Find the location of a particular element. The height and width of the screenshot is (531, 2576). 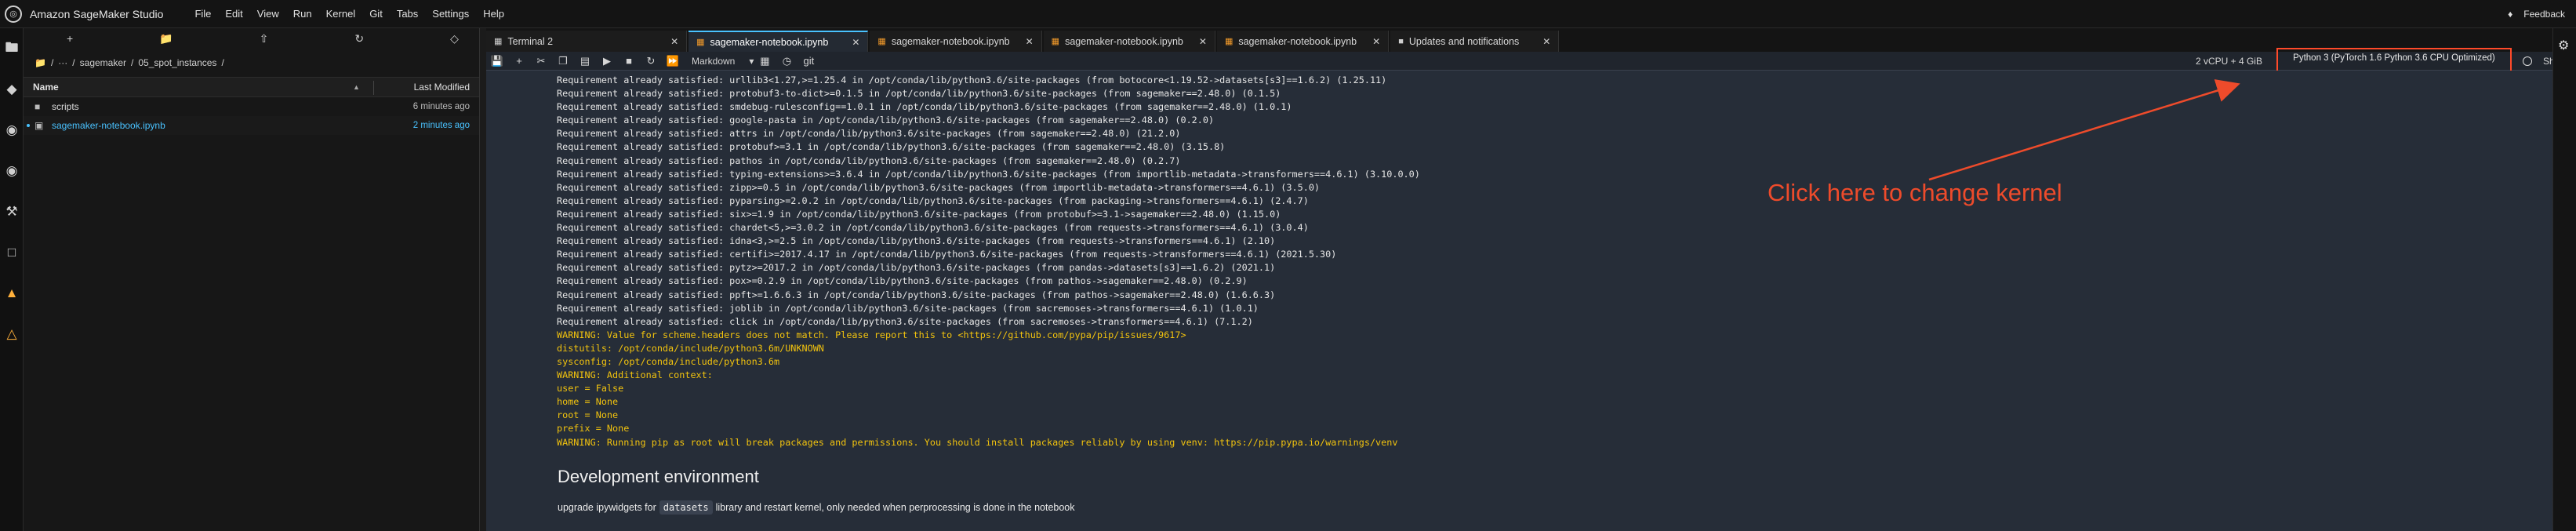

run-icon: ▶ is located at coordinates (607, 61).